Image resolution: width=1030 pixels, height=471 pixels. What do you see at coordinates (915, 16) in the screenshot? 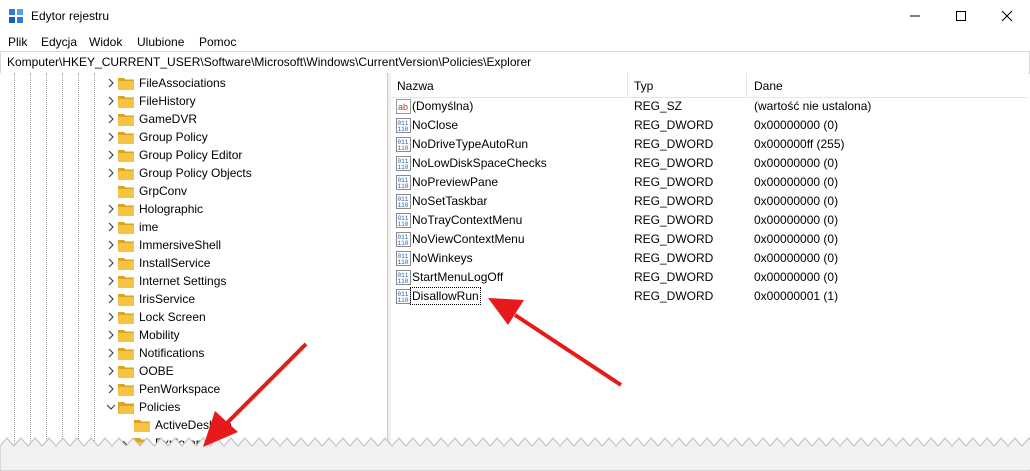
I see `minimize-button` at bounding box center [915, 16].